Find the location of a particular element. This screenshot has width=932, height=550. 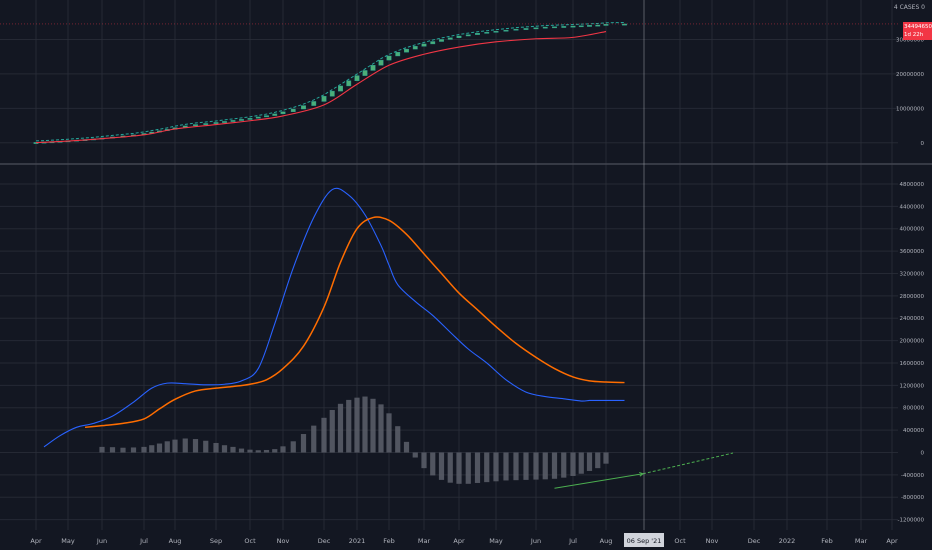

y-tick-label: 2400000 is located at coordinates (912, 319).